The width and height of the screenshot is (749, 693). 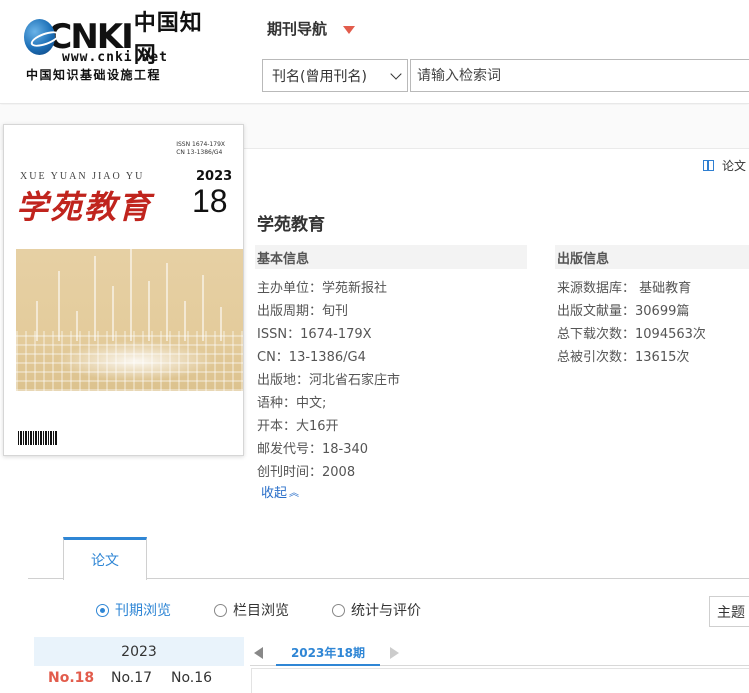 What do you see at coordinates (311, 357) in the screenshot?
I see `info-cn: CN：13-1386/G4` at bounding box center [311, 357].